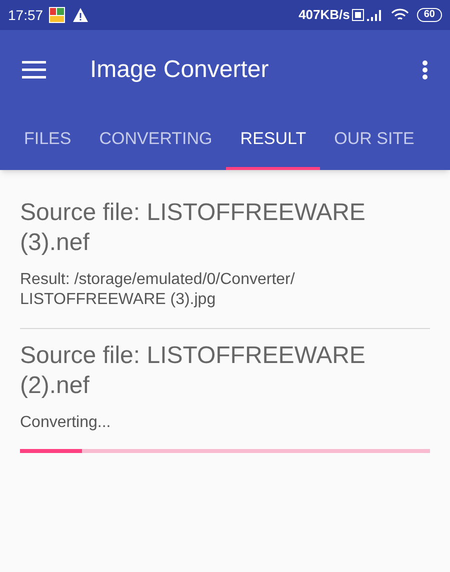  What do you see at coordinates (158, 290) in the screenshot?
I see `result-path: Result: /storage/emulated/0/Converter/ LISTOFFREEWARE (3).jpg` at bounding box center [158, 290].